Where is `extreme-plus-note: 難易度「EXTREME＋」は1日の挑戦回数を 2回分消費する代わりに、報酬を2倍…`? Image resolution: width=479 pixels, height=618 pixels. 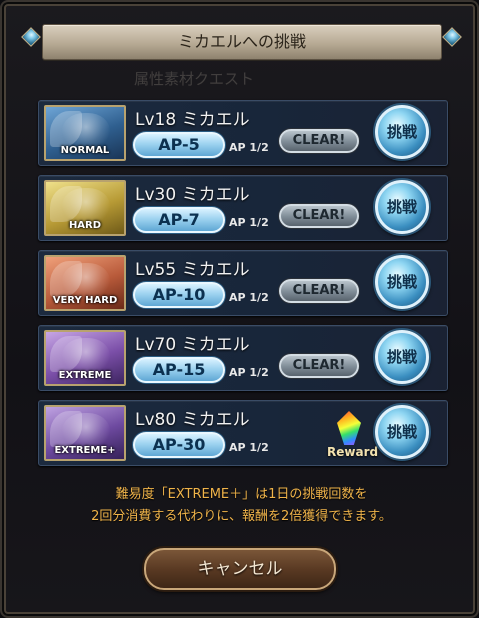
extreme-plus-note: 難易度「EXTREME＋」は1日の挑戦回数を 2回分消費する代わりに、報酬を2倍… is located at coordinates (240, 506).